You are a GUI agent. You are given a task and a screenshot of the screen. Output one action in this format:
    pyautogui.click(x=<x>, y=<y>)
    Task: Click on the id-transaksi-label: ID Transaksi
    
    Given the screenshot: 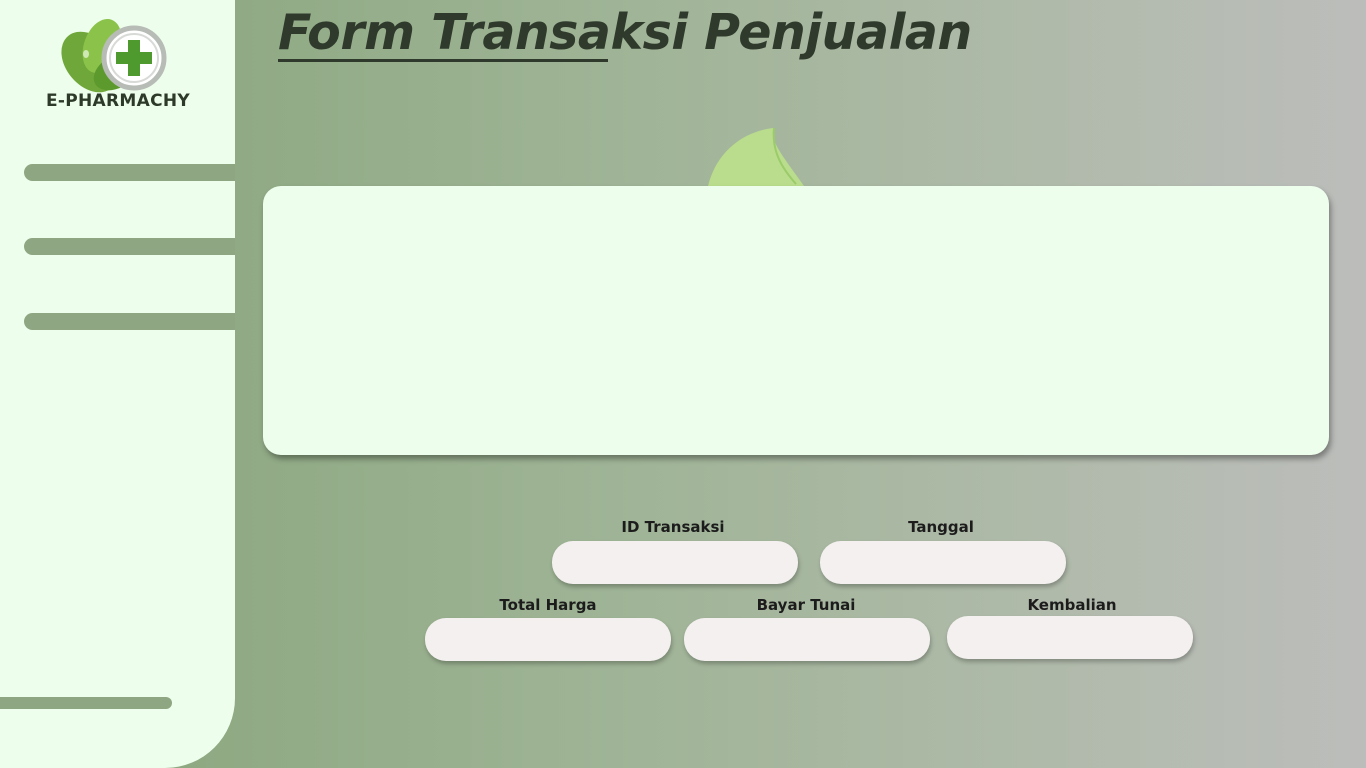 What is the action you would take?
    pyautogui.click(x=673, y=527)
    